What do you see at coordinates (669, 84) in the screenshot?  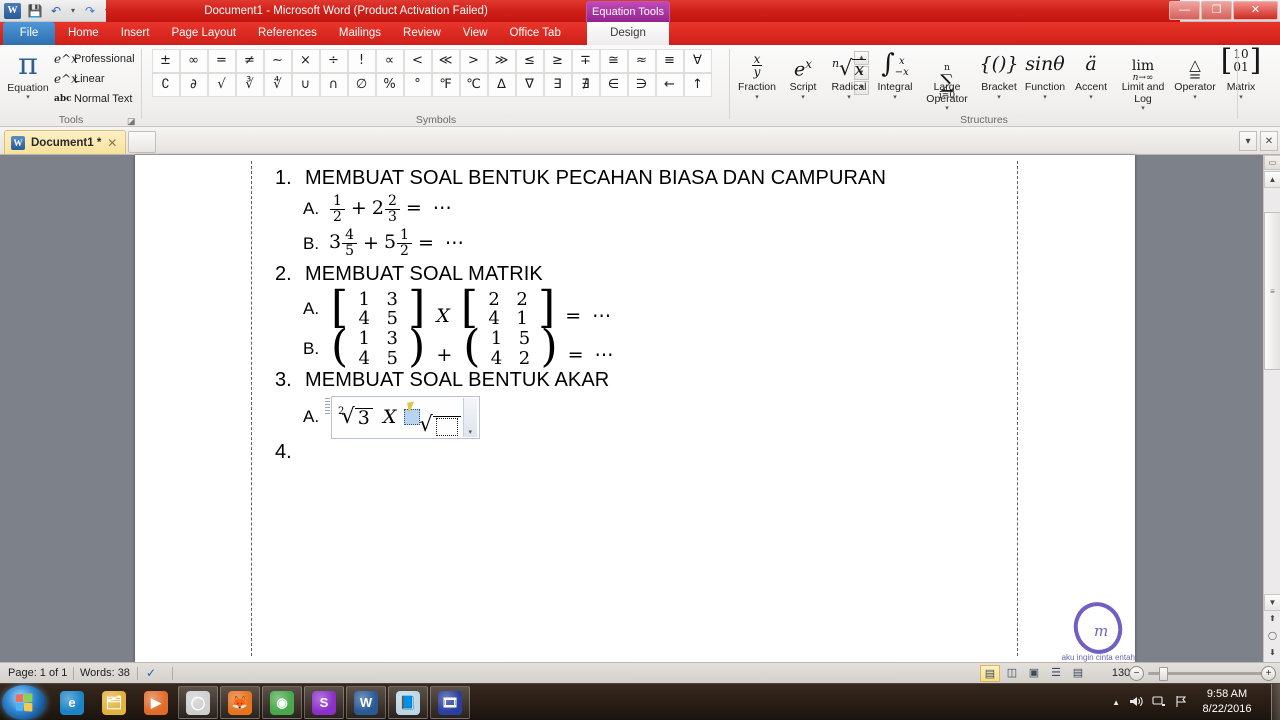 I see `symbol-39: ←` at bounding box center [669, 84].